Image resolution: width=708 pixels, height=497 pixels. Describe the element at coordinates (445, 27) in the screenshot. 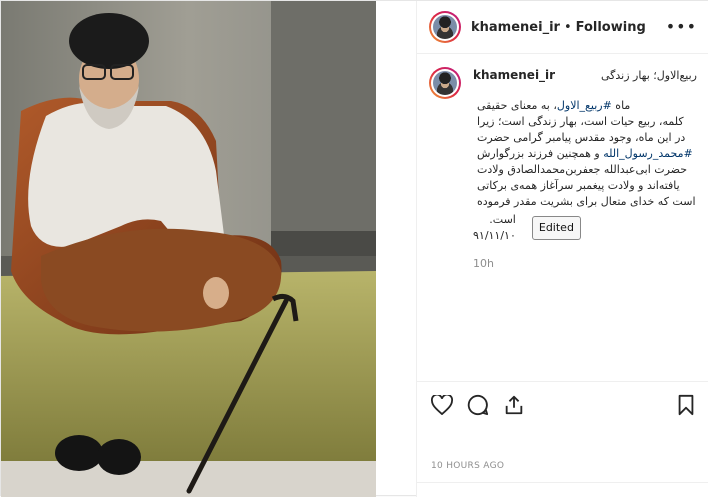

I see `author-avatar` at that location.